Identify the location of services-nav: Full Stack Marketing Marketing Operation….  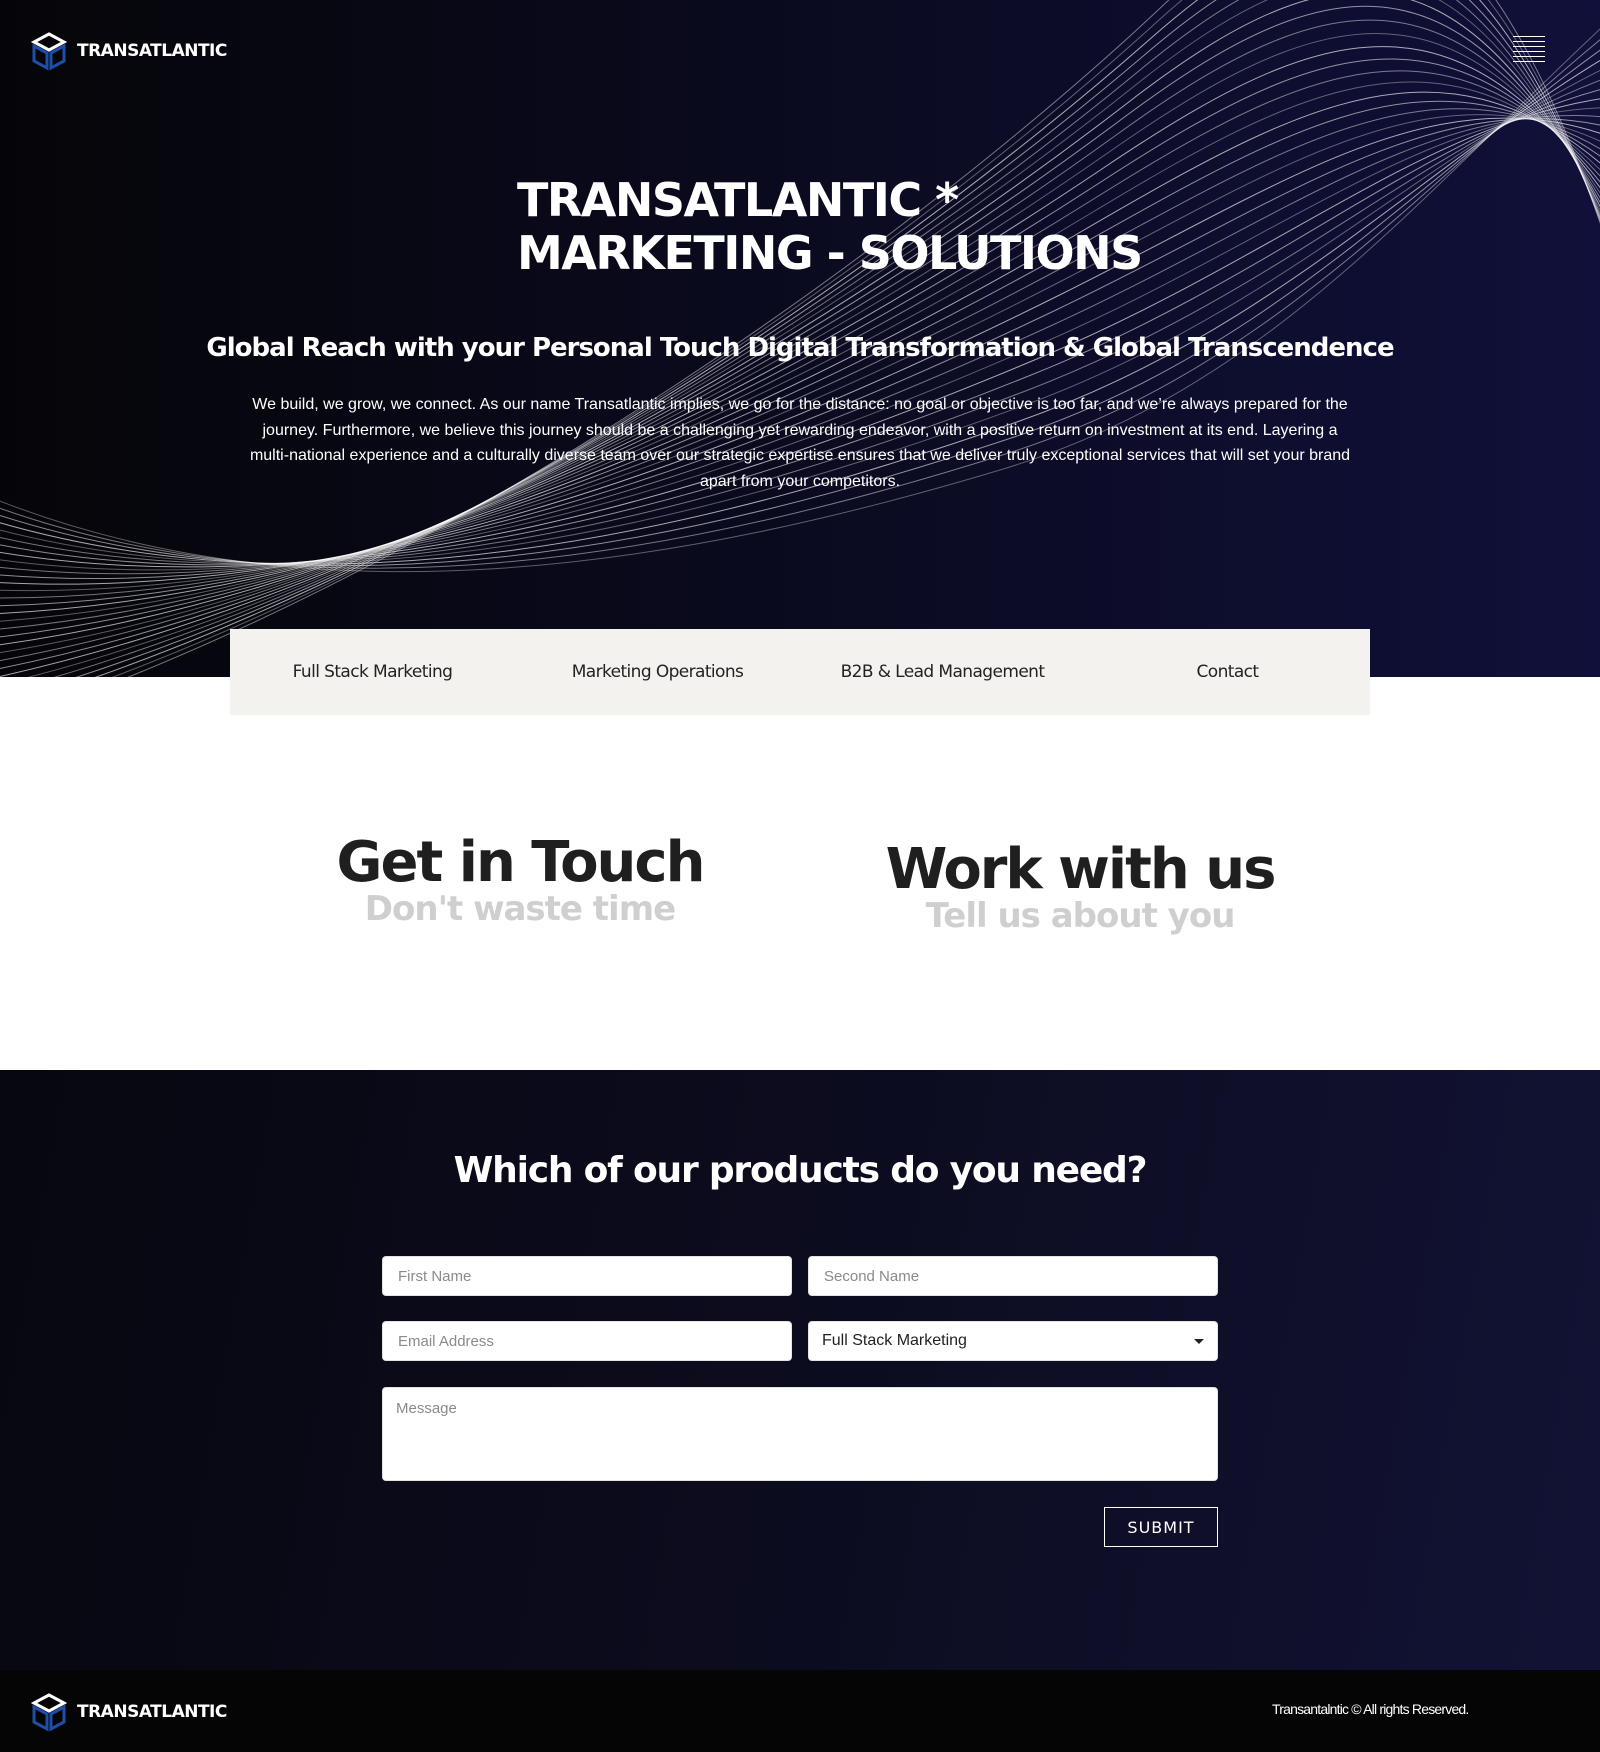
(800, 672).